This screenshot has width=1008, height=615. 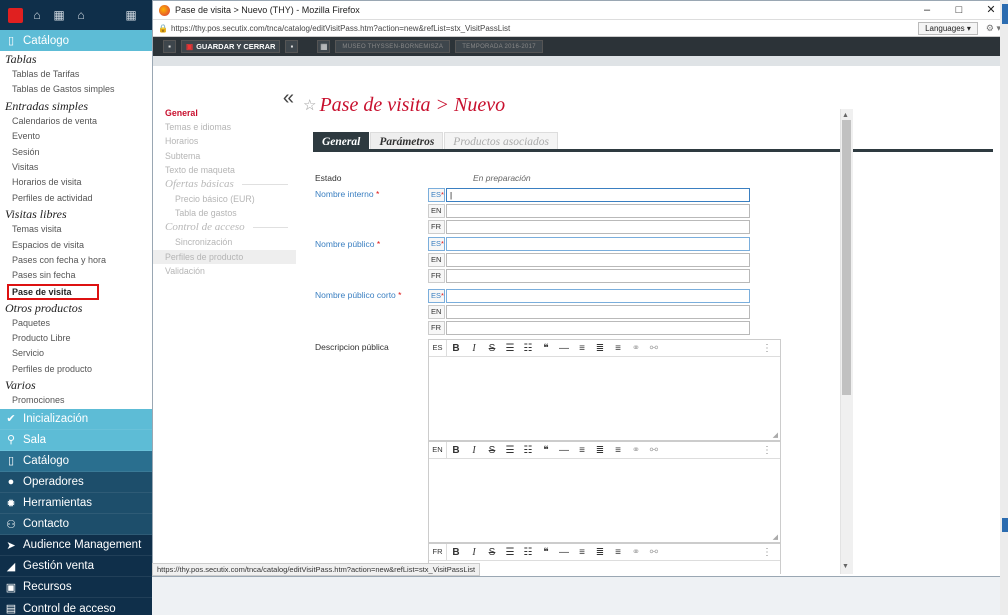 What do you see at coordinates (224, 170) in the screenshot?
I see `form-nav-item: Texto de maqueta` at bounding box center [224, 170].